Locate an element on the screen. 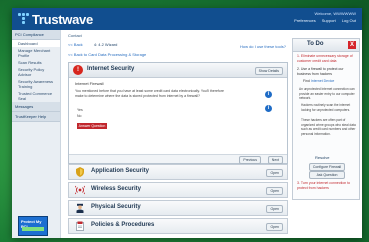 This screenshot has height=242, width=369. policies-procedures-row: Policies & Procedures Open is located at coordinates (178, 226).